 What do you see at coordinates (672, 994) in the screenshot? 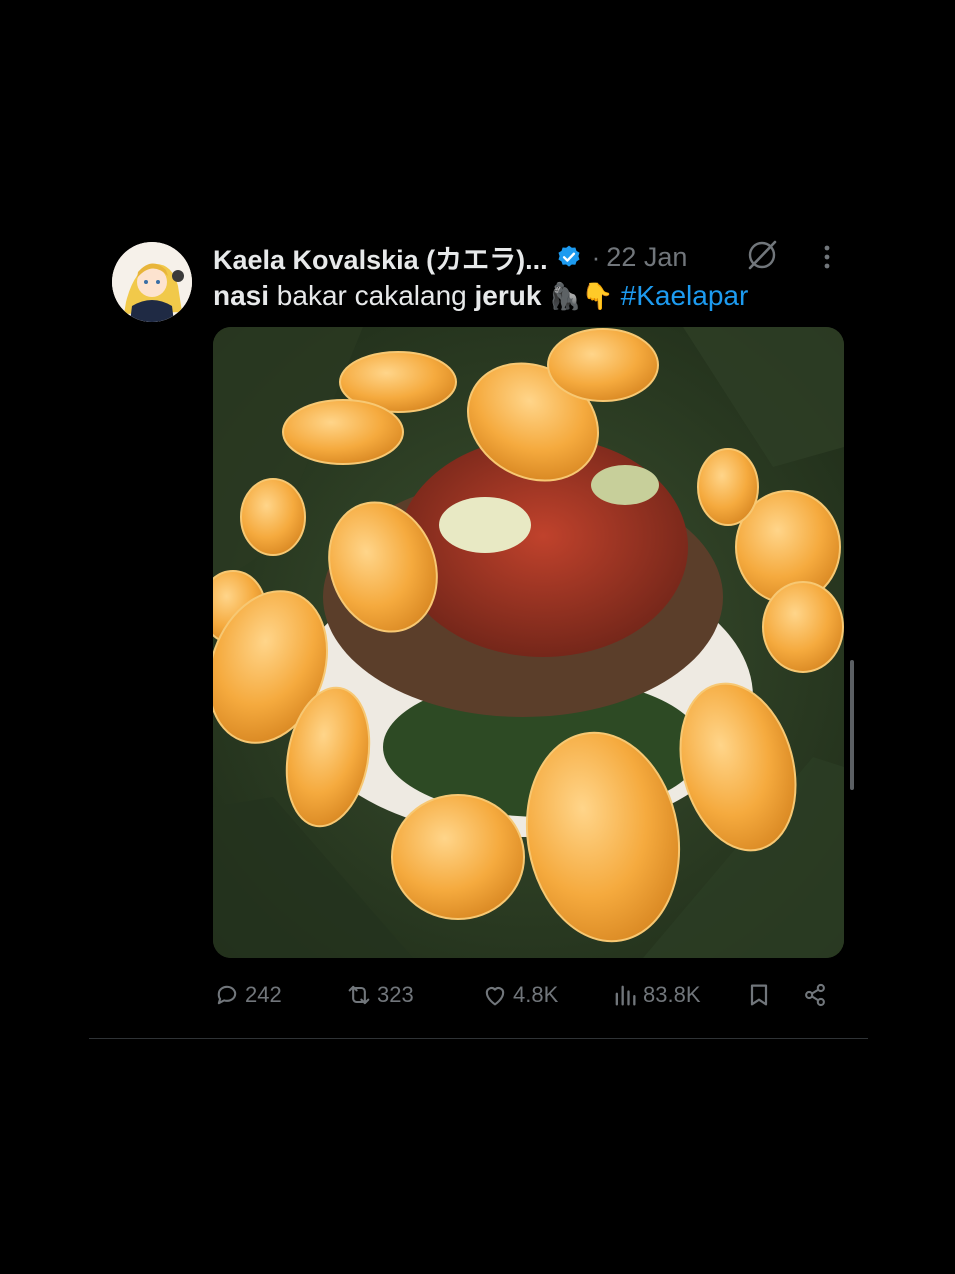
I see `views-count: 83.8K` at bounding box center [672, 994].